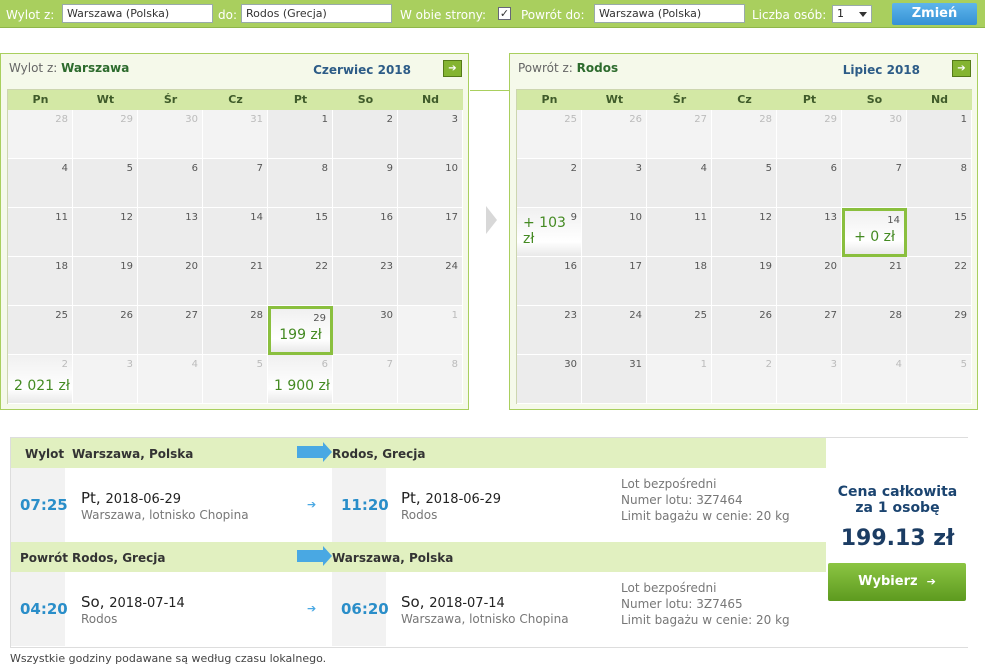 The width and height of the screenshot is (985, 665). I want to click on day-number: 31, so click(256, 119).